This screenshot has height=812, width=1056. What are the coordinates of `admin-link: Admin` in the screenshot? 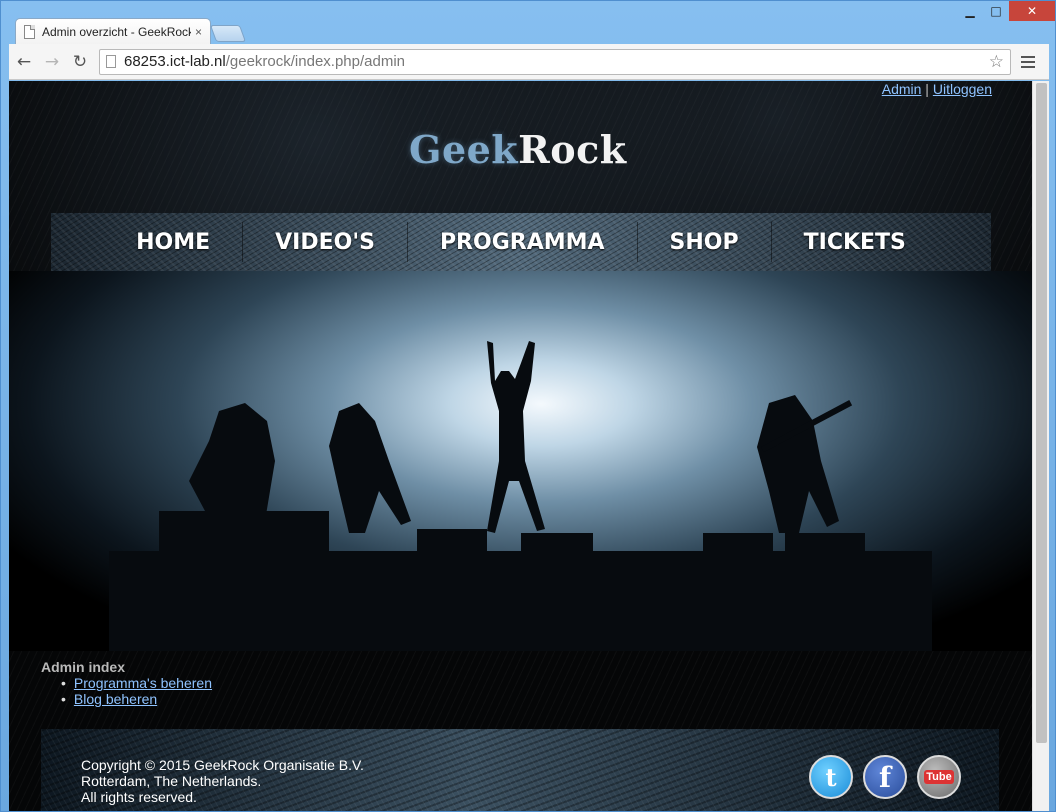 It's located at (902, 89).